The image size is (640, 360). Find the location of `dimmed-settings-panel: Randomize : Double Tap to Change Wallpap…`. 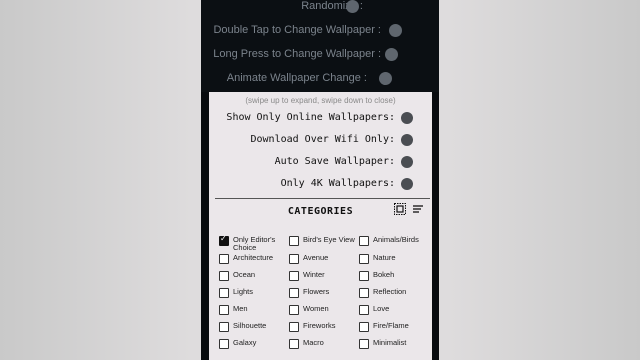

dimmed-settings-panel: Randomize : Double Tap to Change Wallpap… is located at coordinates (320, 46).